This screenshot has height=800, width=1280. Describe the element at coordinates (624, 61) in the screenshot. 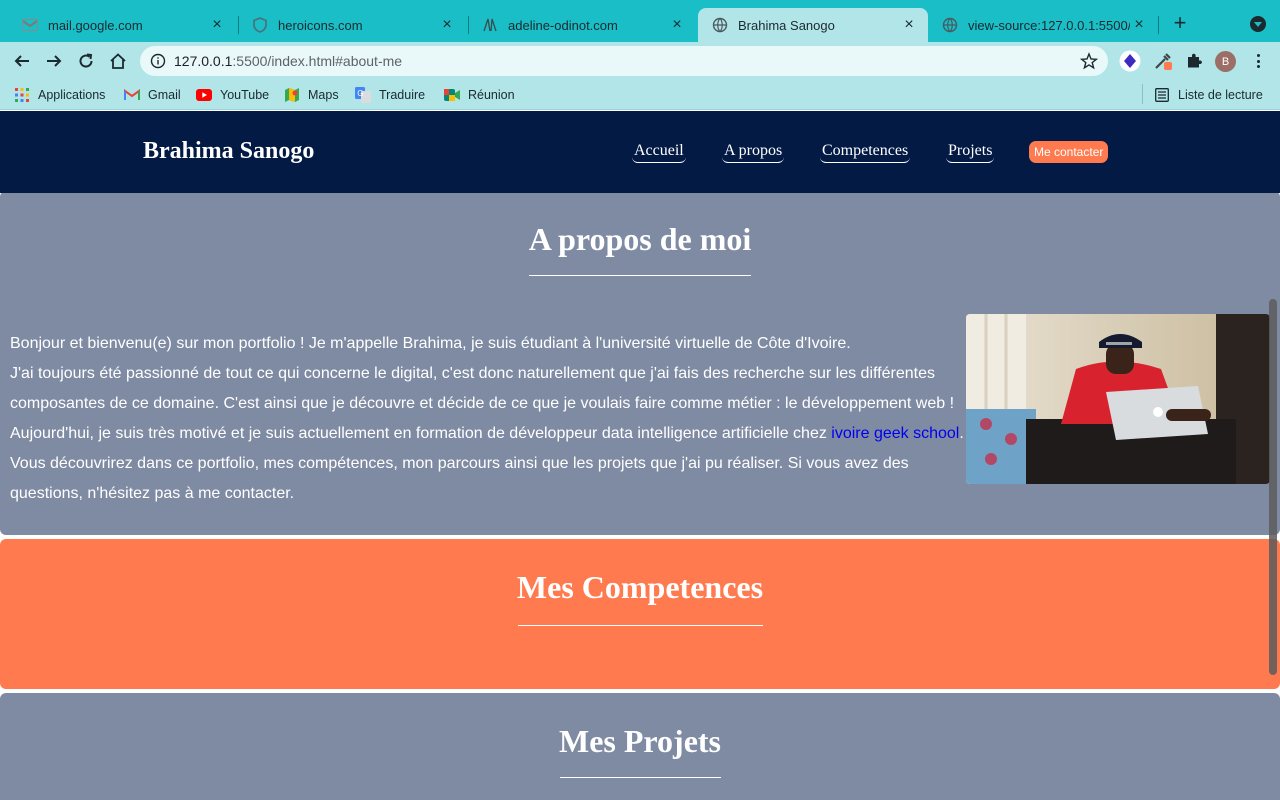

I see `address-bar: 127.0.0.1:5500/index.html#about-me` at that location.